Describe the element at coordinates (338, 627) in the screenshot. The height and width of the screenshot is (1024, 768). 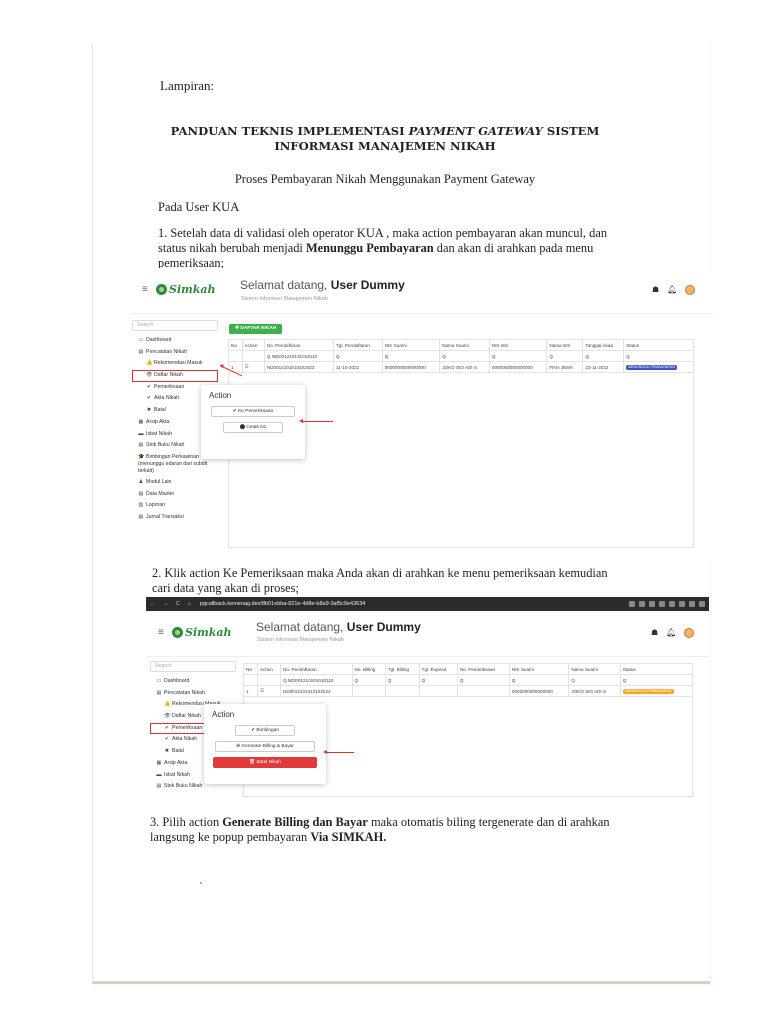
I see `welcome-text: Selamat datang, User Dummy` at that location.